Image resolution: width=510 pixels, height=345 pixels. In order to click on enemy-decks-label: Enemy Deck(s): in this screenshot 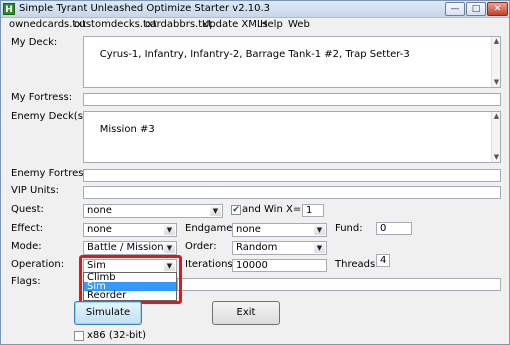, I will do `click(51, 116)`.